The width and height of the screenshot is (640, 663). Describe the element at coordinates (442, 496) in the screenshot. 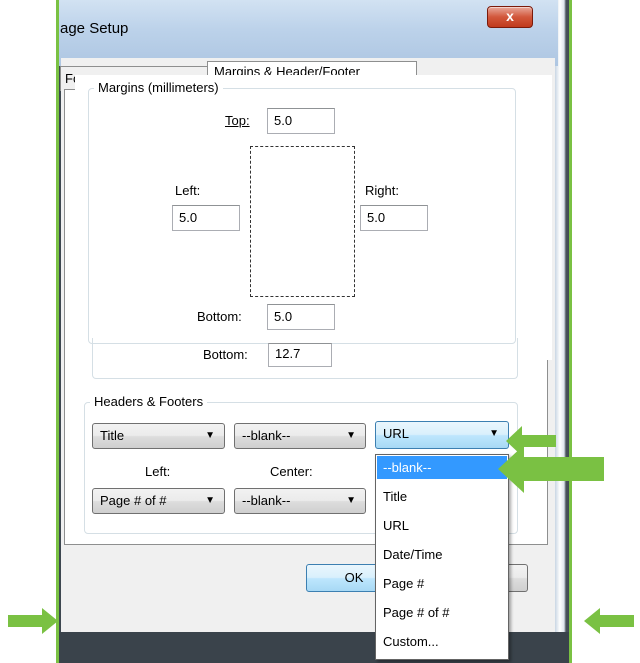

I see `dropdown-option: Title` at that location.